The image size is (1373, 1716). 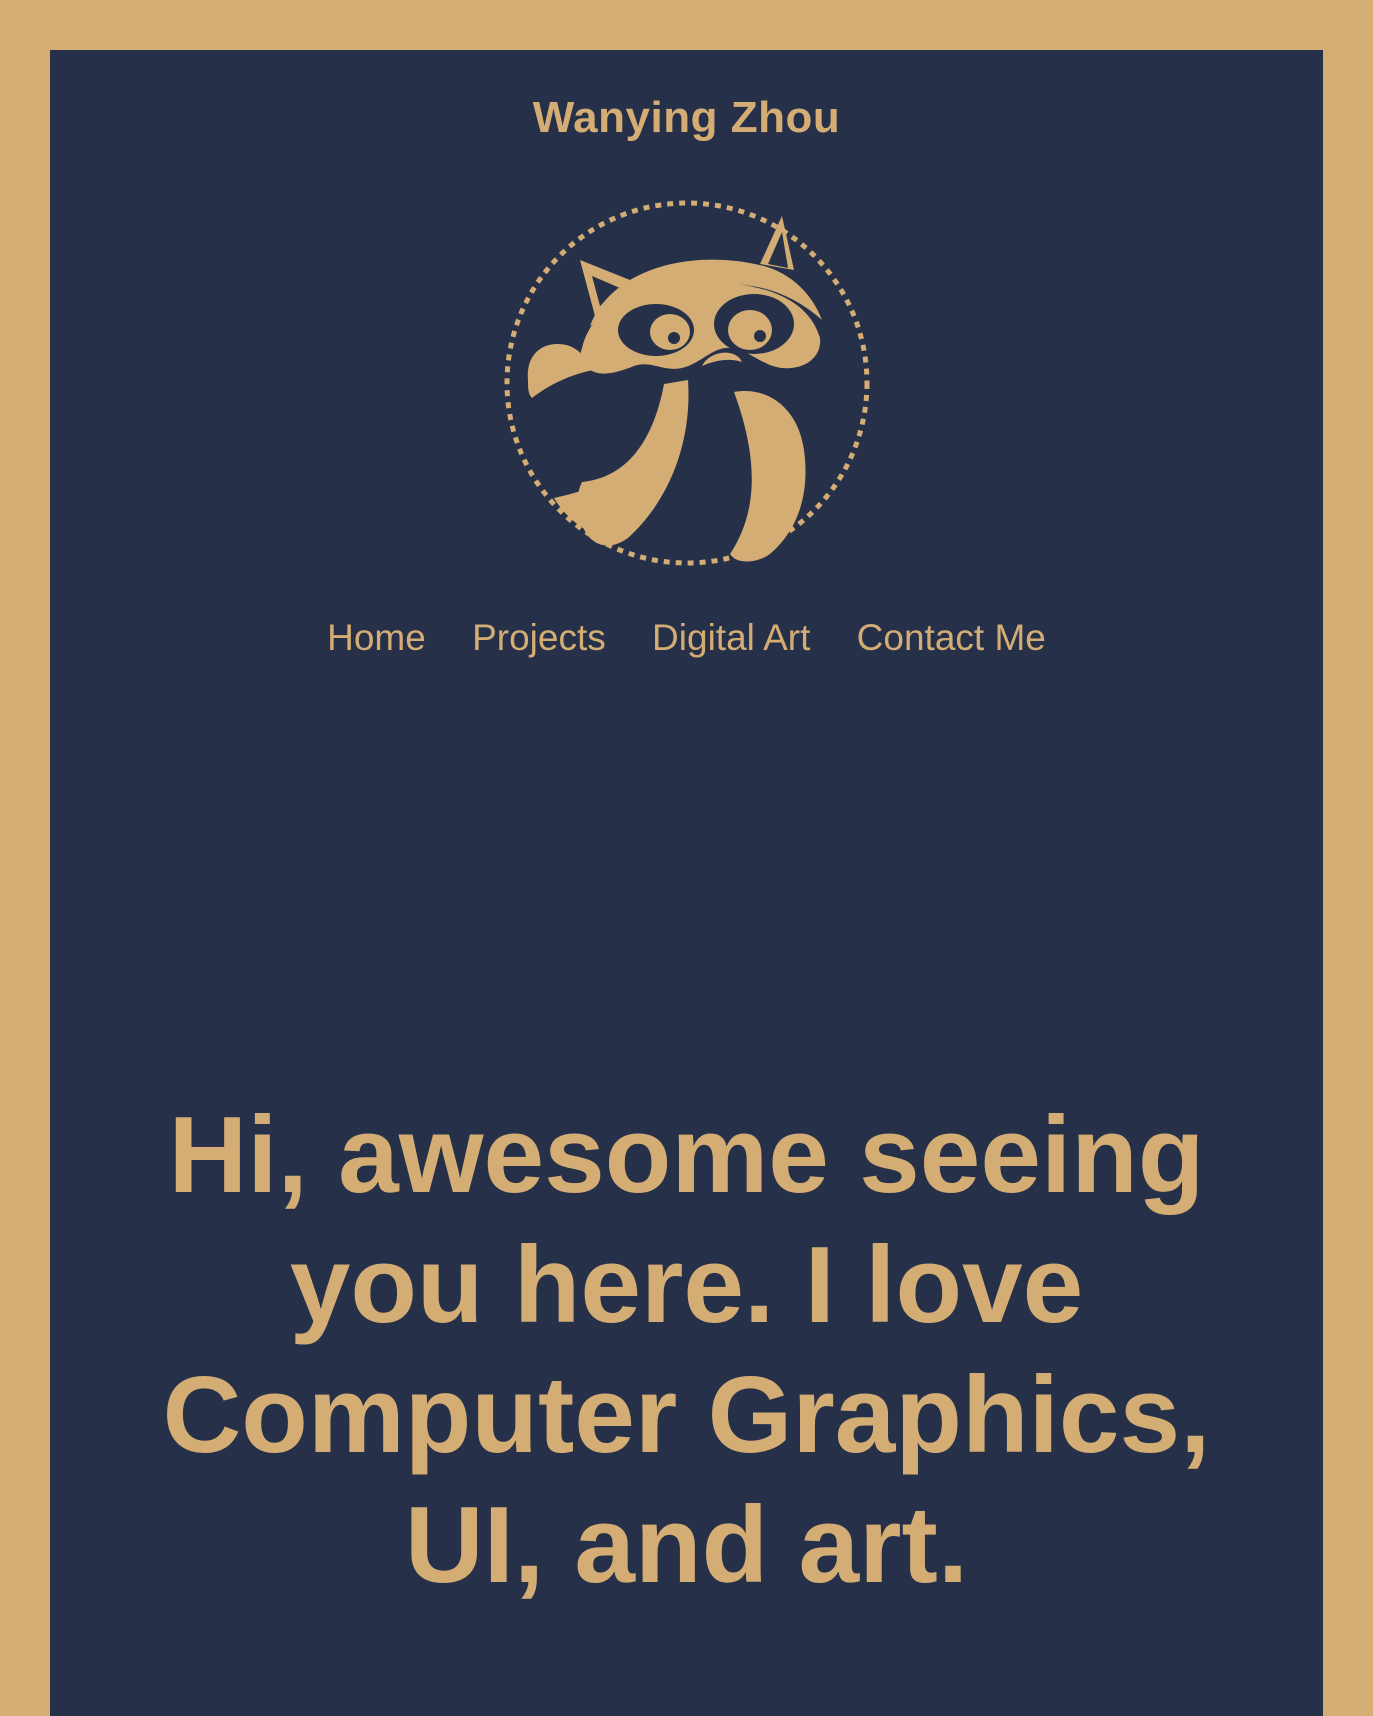 I want to click on main-nav: Home Projects Digital Art Contact Me, so click(x=686, y=638).